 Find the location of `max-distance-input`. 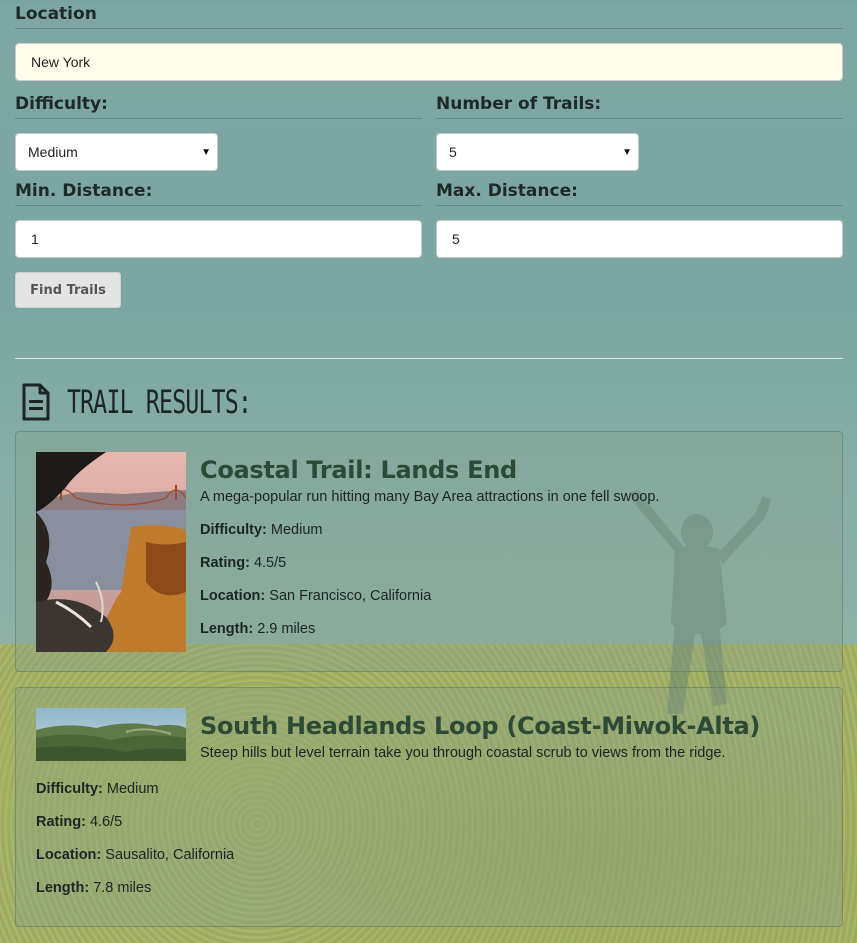

max-distance-input is located at coordinates (639, 239).